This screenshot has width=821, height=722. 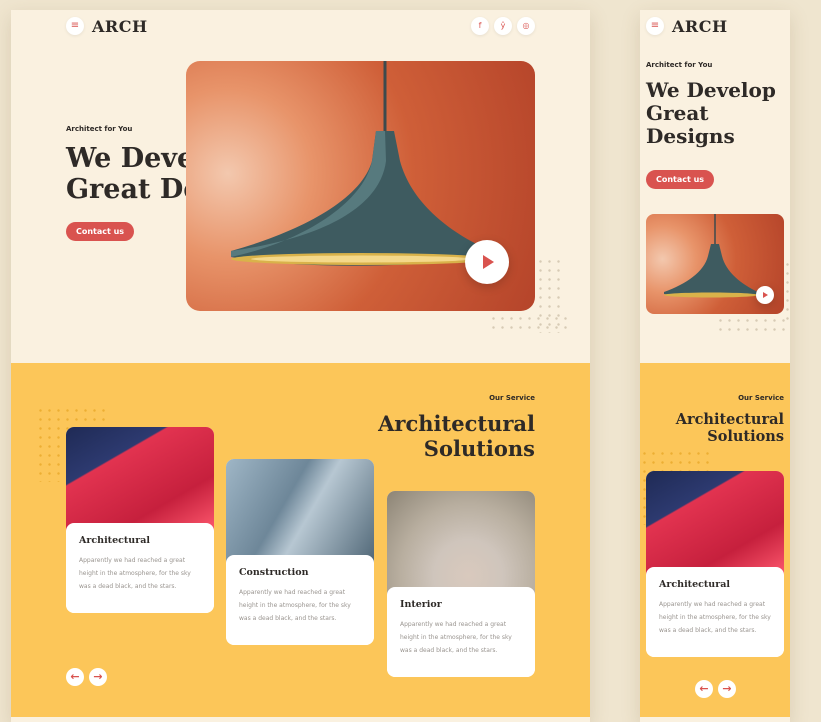 What do you see at coordinates (421, 604) in the screenshot?
I see `card-title: Interior` at bounding box center [421, 604].